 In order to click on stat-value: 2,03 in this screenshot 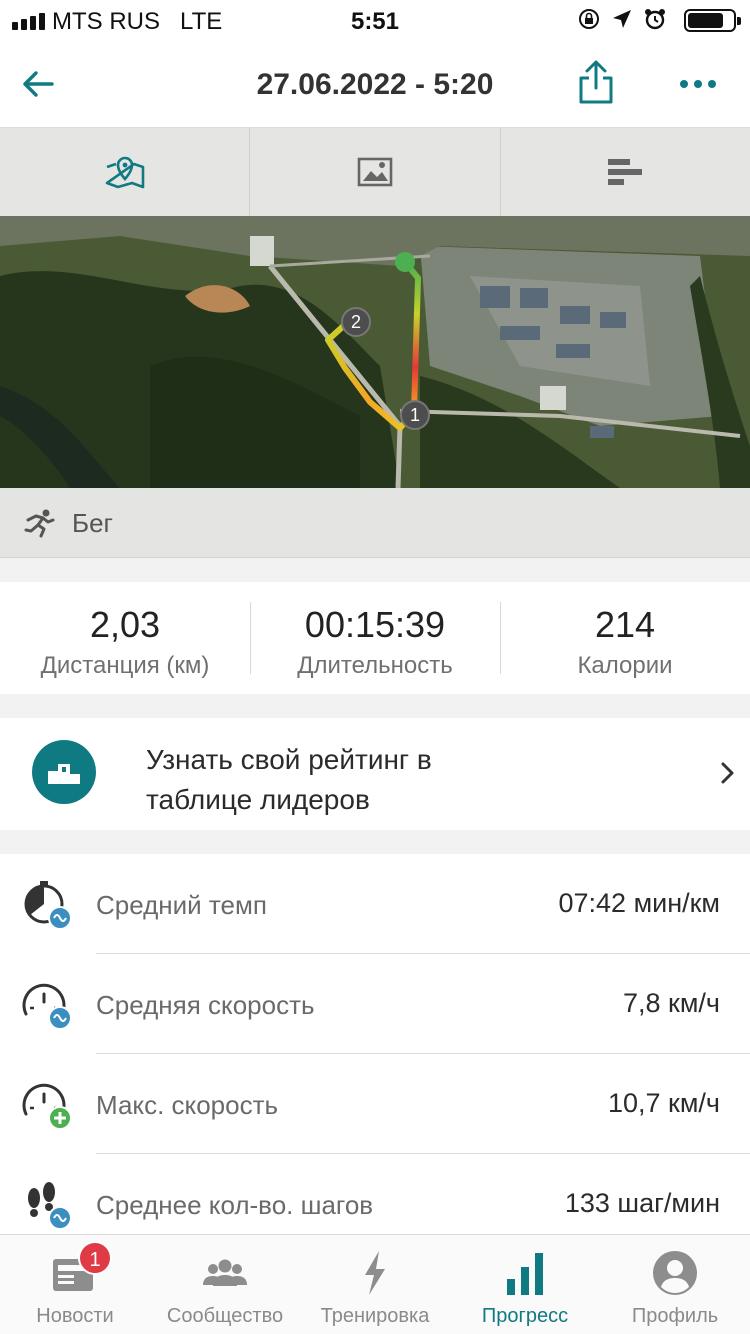, I will do `click(125, 624)`.